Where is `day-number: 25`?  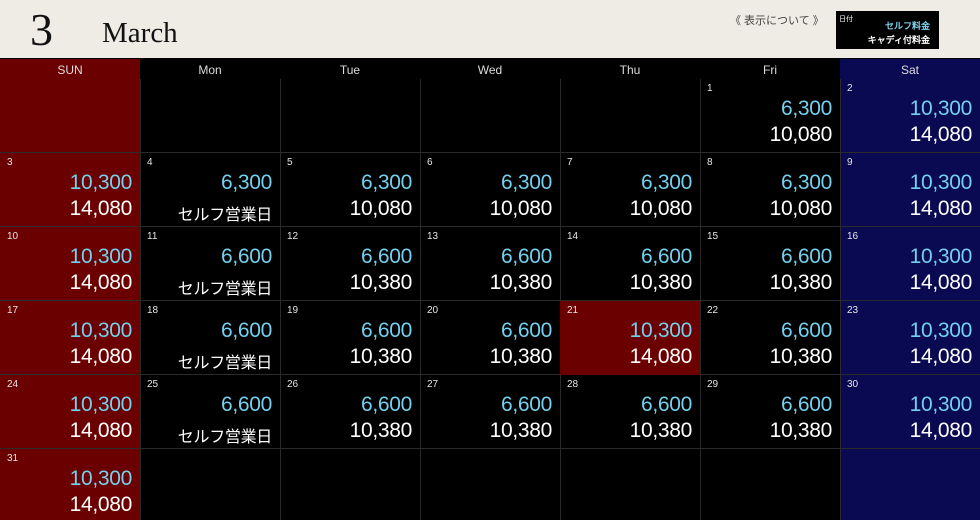
day-number: 25 is located at coordinates (153, 384).